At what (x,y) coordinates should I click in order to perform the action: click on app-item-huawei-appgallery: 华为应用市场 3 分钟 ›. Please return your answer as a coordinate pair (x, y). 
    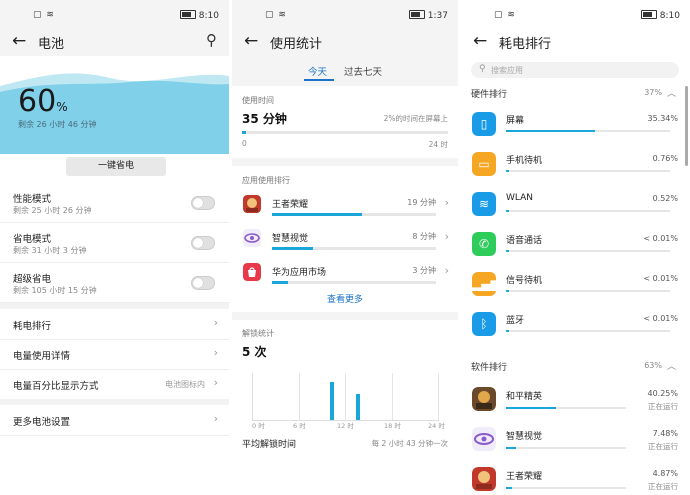
    Looking at the image, I should click on (345, 274).